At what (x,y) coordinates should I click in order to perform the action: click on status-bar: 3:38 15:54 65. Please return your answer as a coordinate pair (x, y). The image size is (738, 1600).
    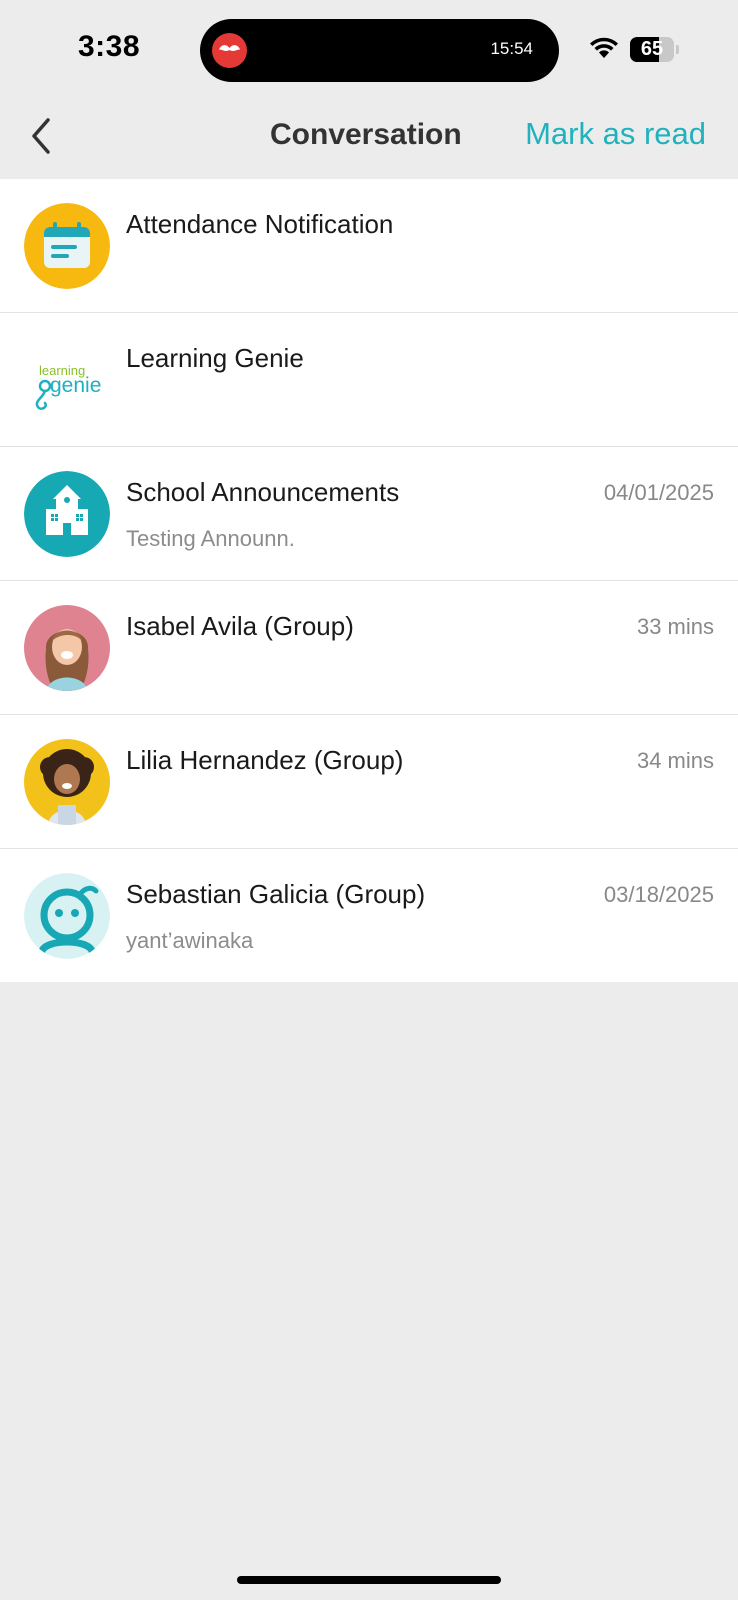
    Looking at the image, I should click on (369, 50).